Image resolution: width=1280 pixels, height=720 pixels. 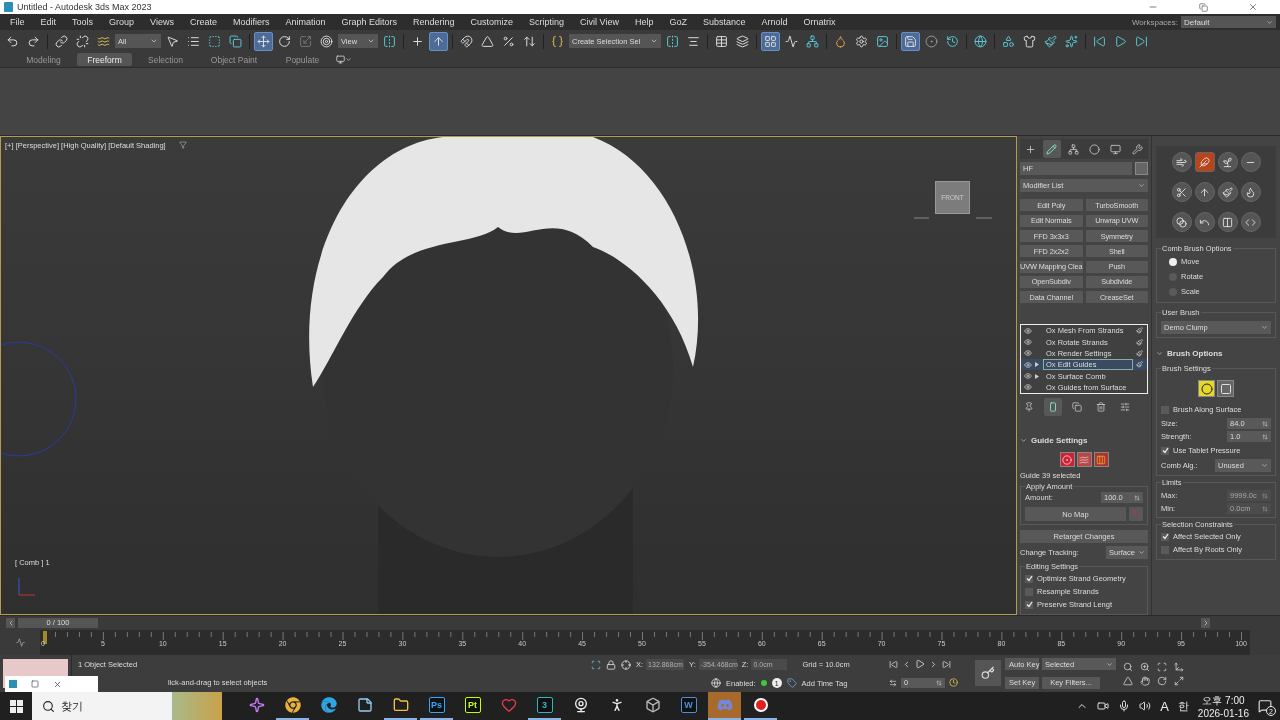 I want to click on app-logo-icon: W, so click(x=688, y=705).